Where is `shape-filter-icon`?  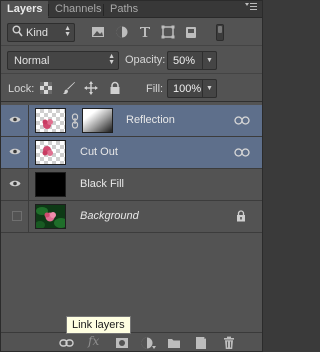
shape-filter-icon is located at coordinates (168, 32).